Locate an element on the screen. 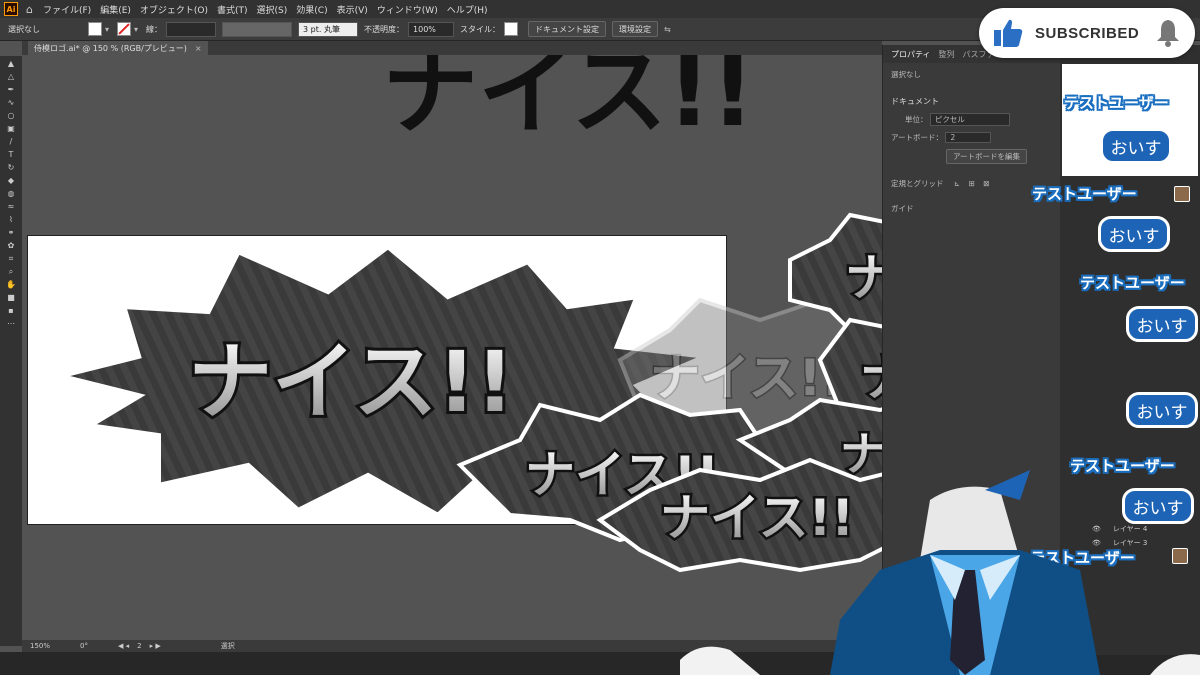  menu-edit: 編集(E) is located at coordinates (115, 9).